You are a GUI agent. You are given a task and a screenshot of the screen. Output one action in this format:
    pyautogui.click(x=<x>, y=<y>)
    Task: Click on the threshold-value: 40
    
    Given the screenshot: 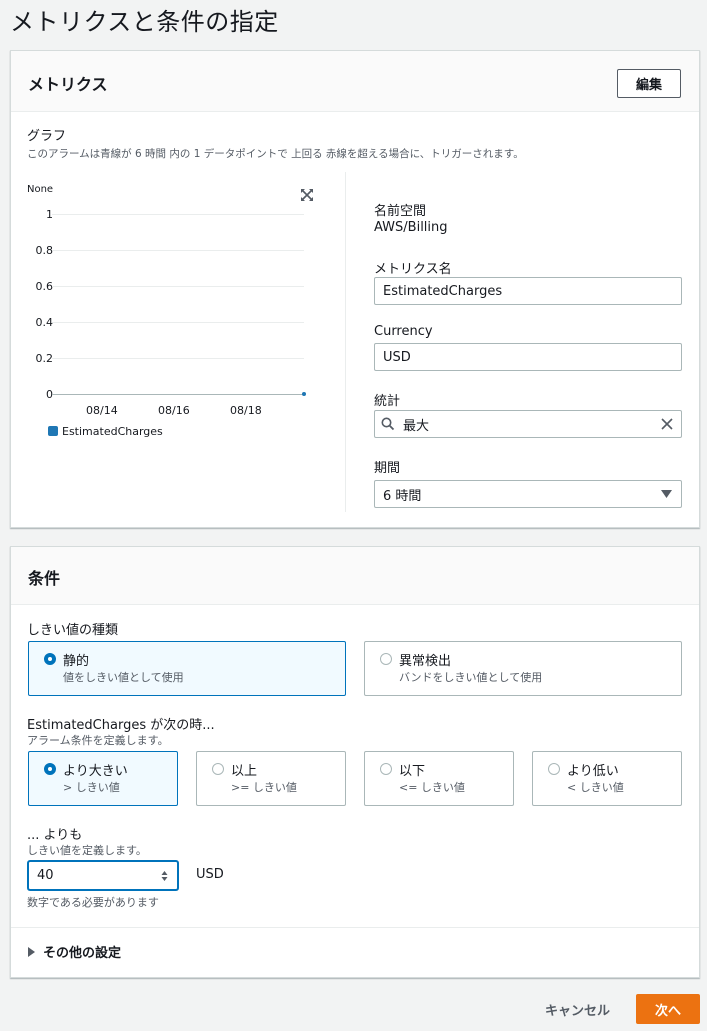 What is the action you would take?
    pyautogui.click(x=45, y=875)
    